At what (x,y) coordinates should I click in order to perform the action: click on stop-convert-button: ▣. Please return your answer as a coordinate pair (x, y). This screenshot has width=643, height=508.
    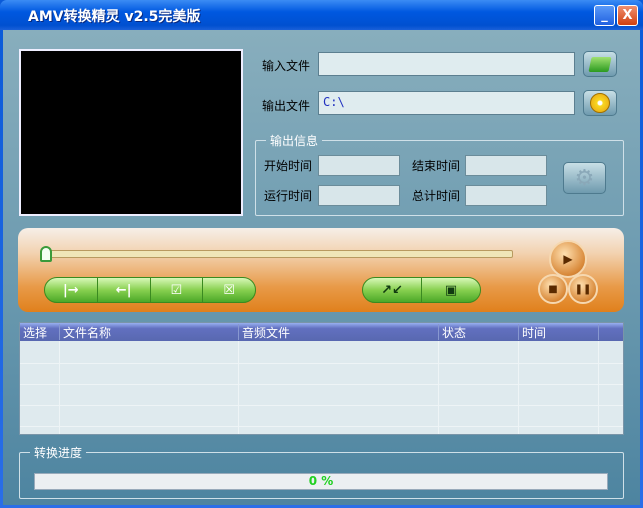
    Looking at the image, I should click on (451, 290).